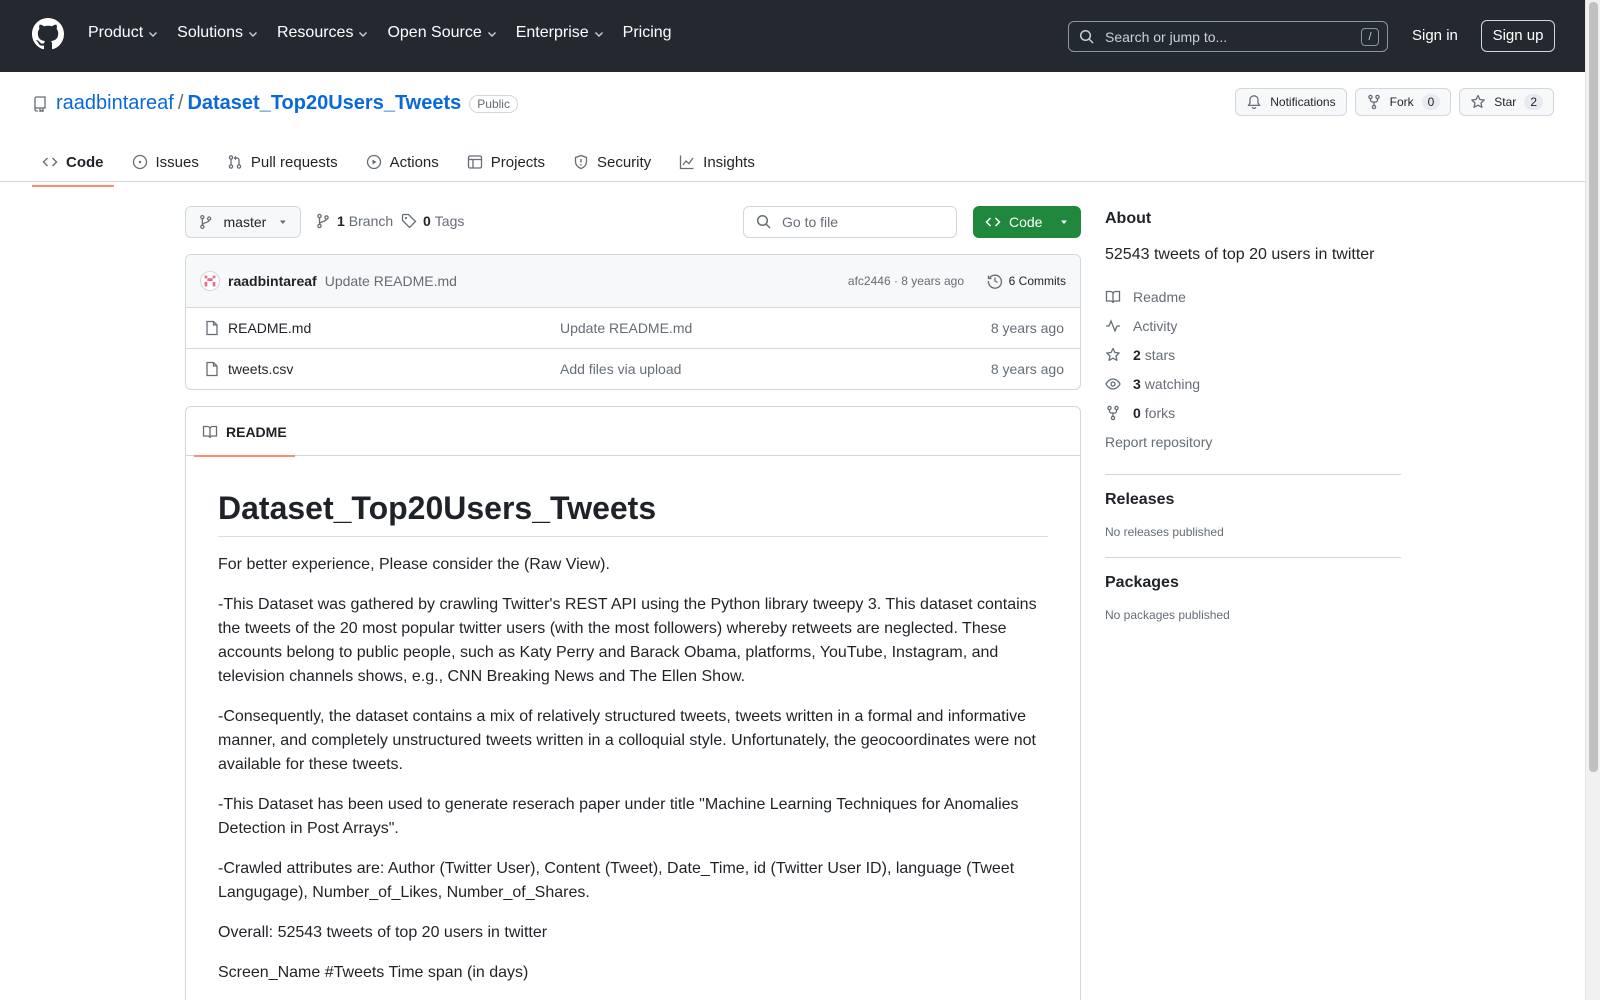  I want to click on tab-insights: Insights, so click(717, 162).